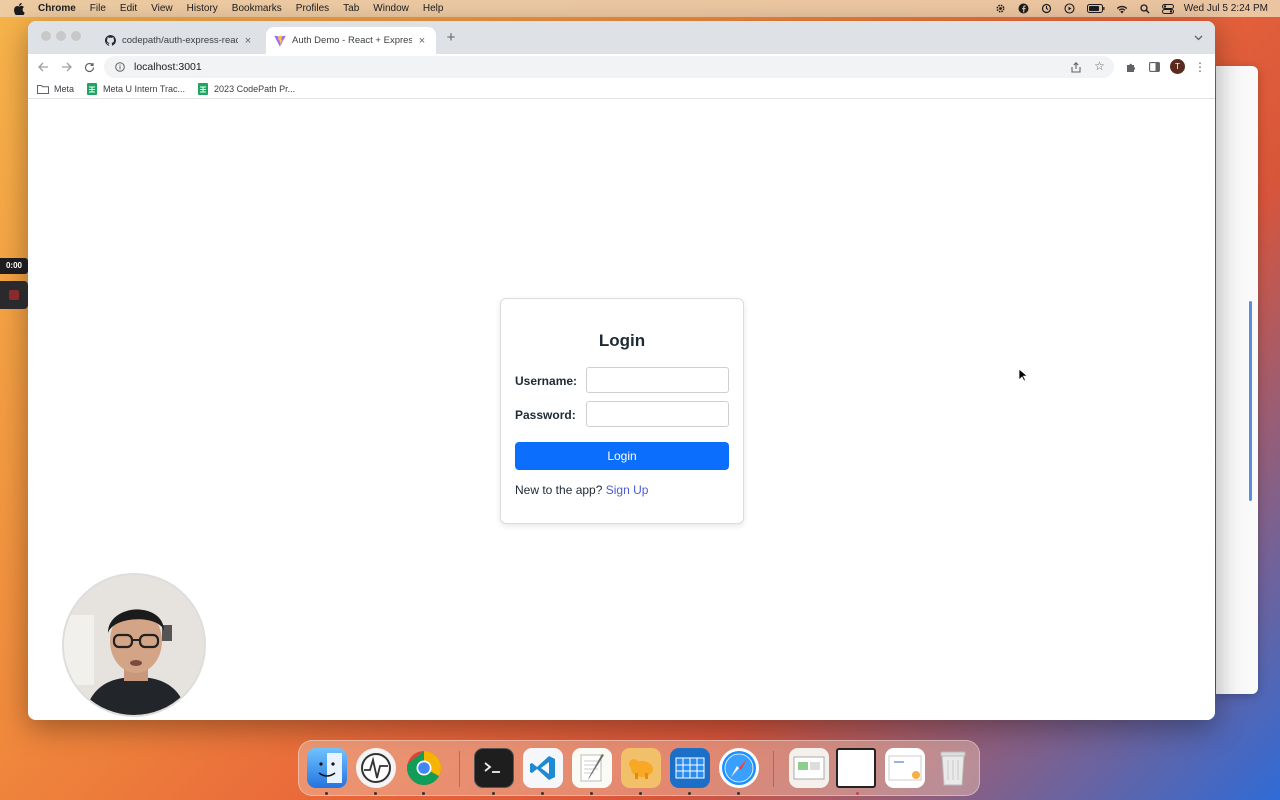 This screenshot has height=800, width=1280. I want to click on stop-icon, so click(14, 295).